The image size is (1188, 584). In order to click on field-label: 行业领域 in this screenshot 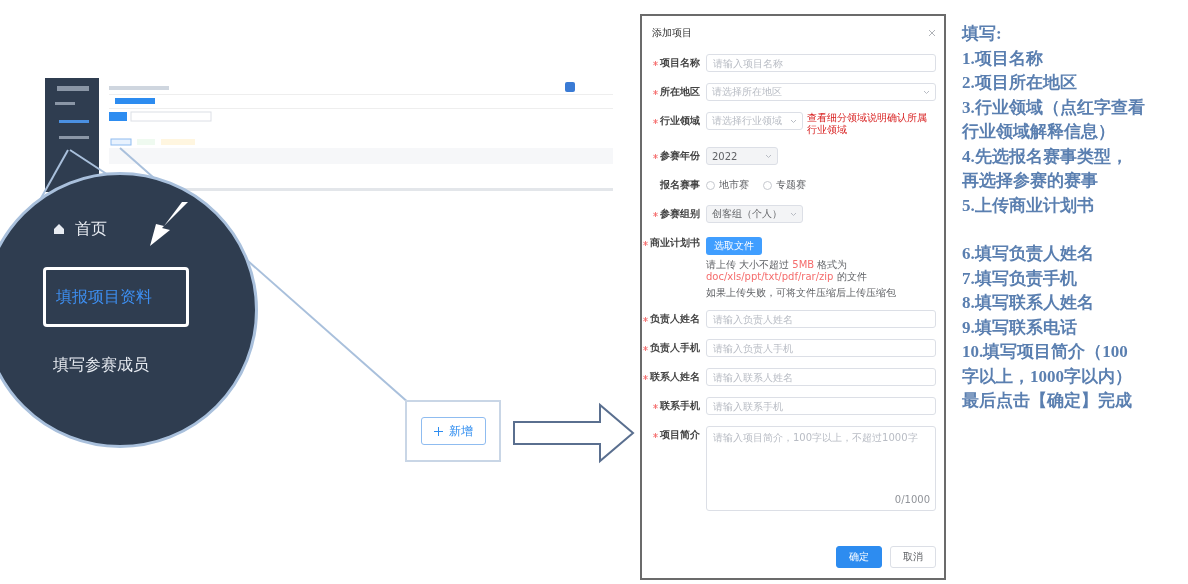, I will do `click(671, 121)`.